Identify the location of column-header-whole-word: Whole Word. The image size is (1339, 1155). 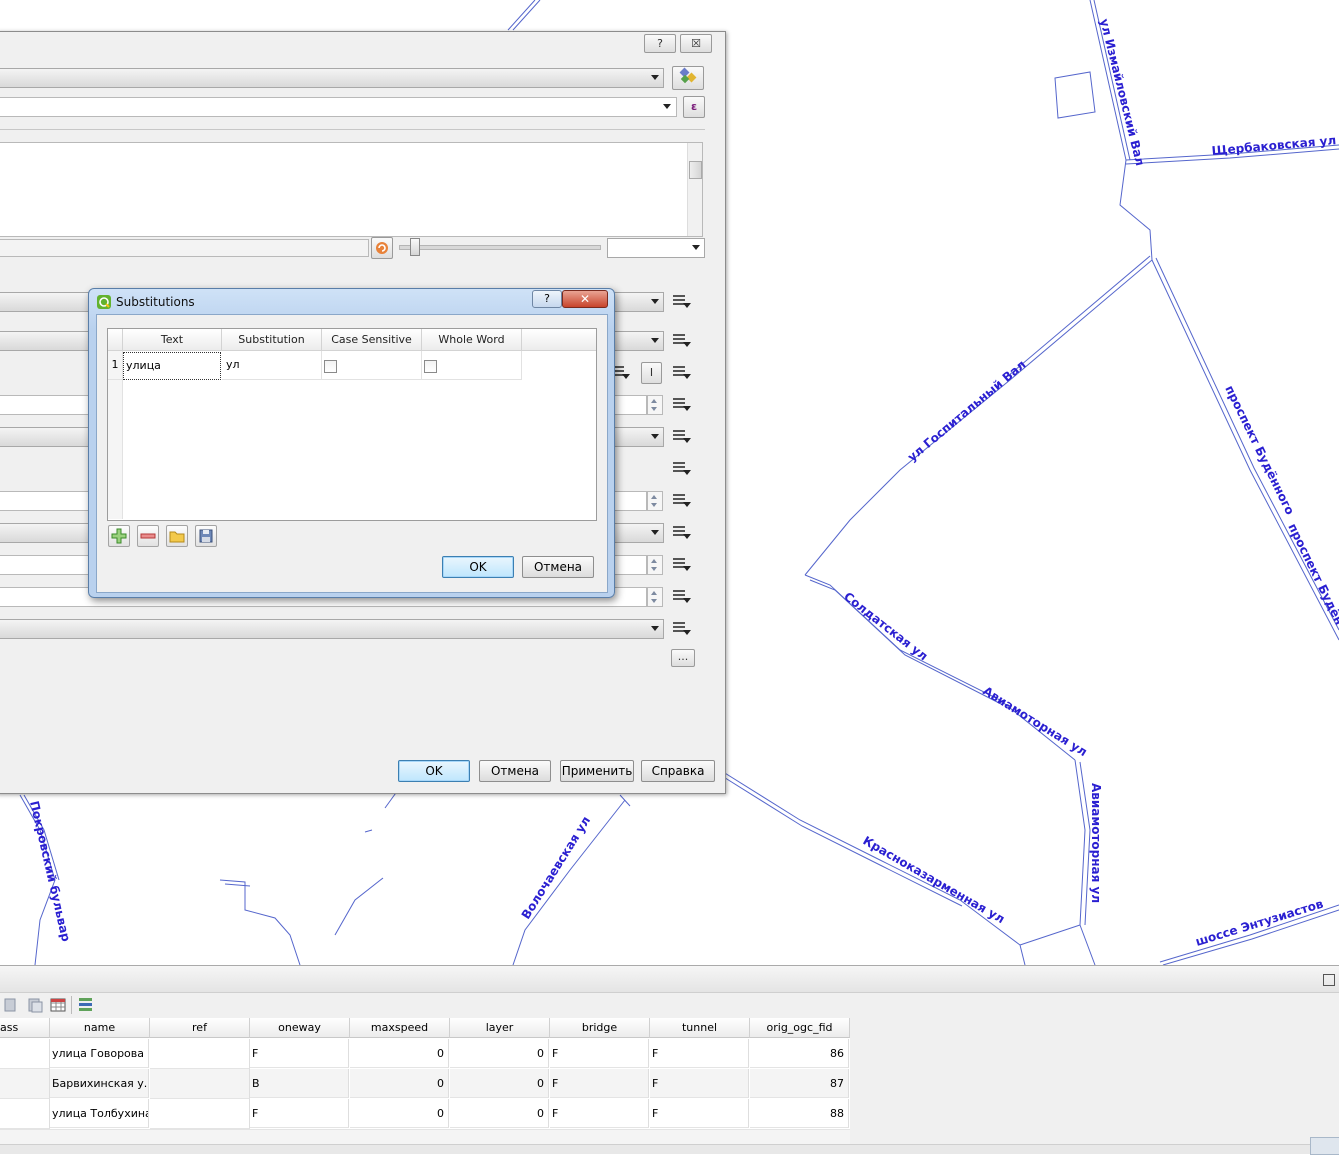
(472, 340).